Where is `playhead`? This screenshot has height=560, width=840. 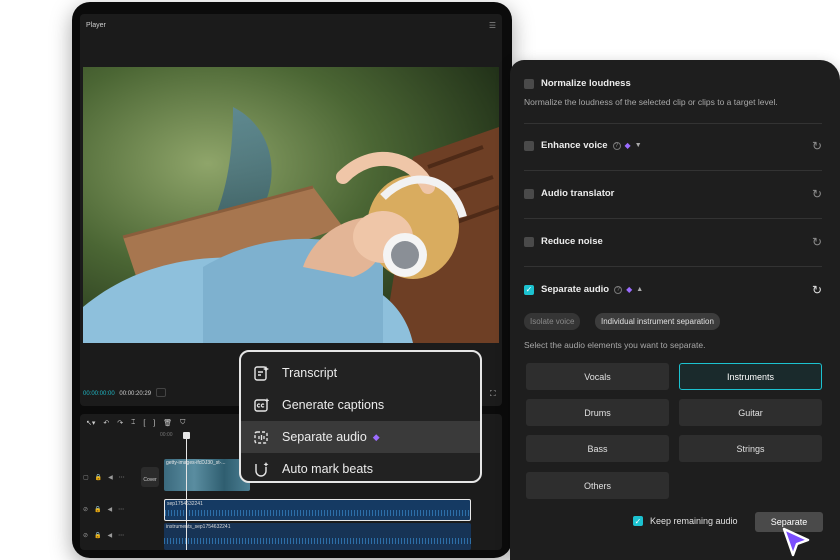
playhead is located at coordinates (186, 491).